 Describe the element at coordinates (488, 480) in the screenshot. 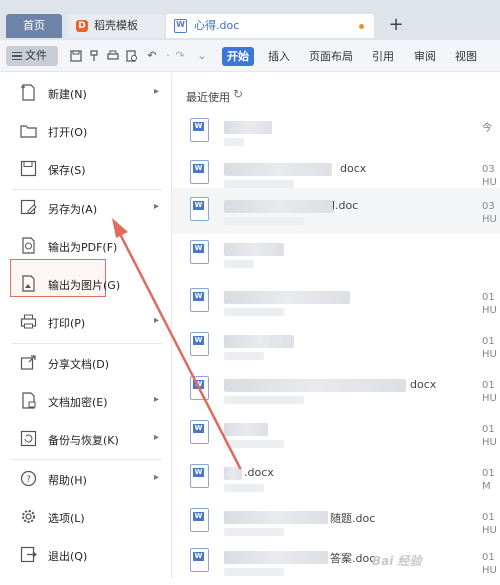

I see `file-side-info: 01 M` at that location.